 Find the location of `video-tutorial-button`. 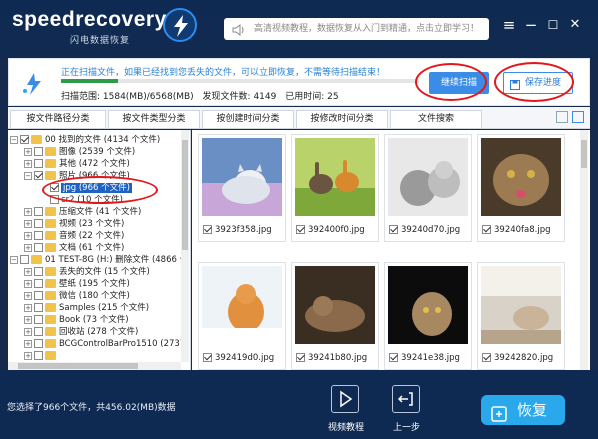

video-tutorial-button is located at coordinates (345, 399).